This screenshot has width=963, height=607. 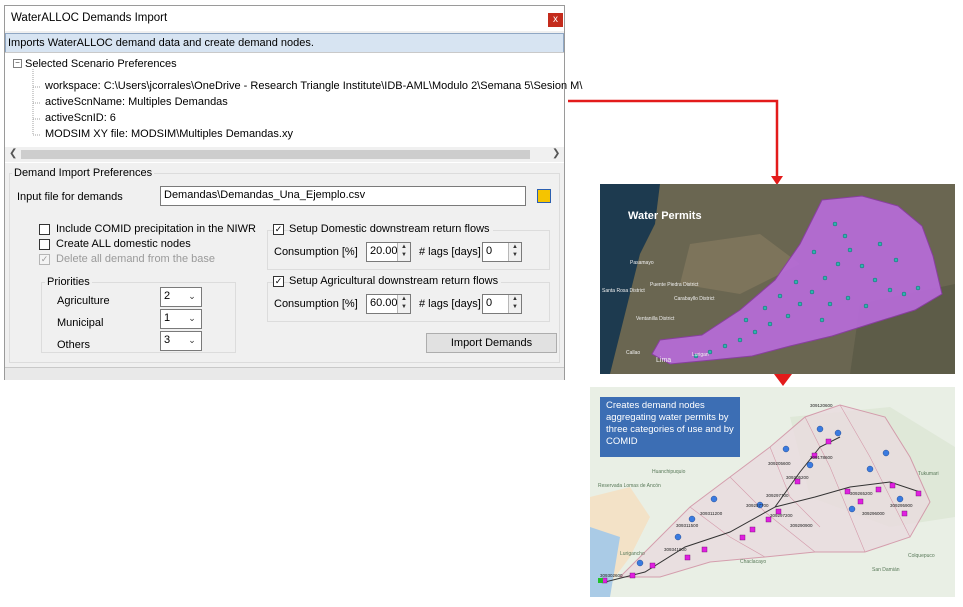 What do you see at coordinates (781, 515) in the screenshot?
I see `node-id-label: 309297200` at bounding box center [781, 515].